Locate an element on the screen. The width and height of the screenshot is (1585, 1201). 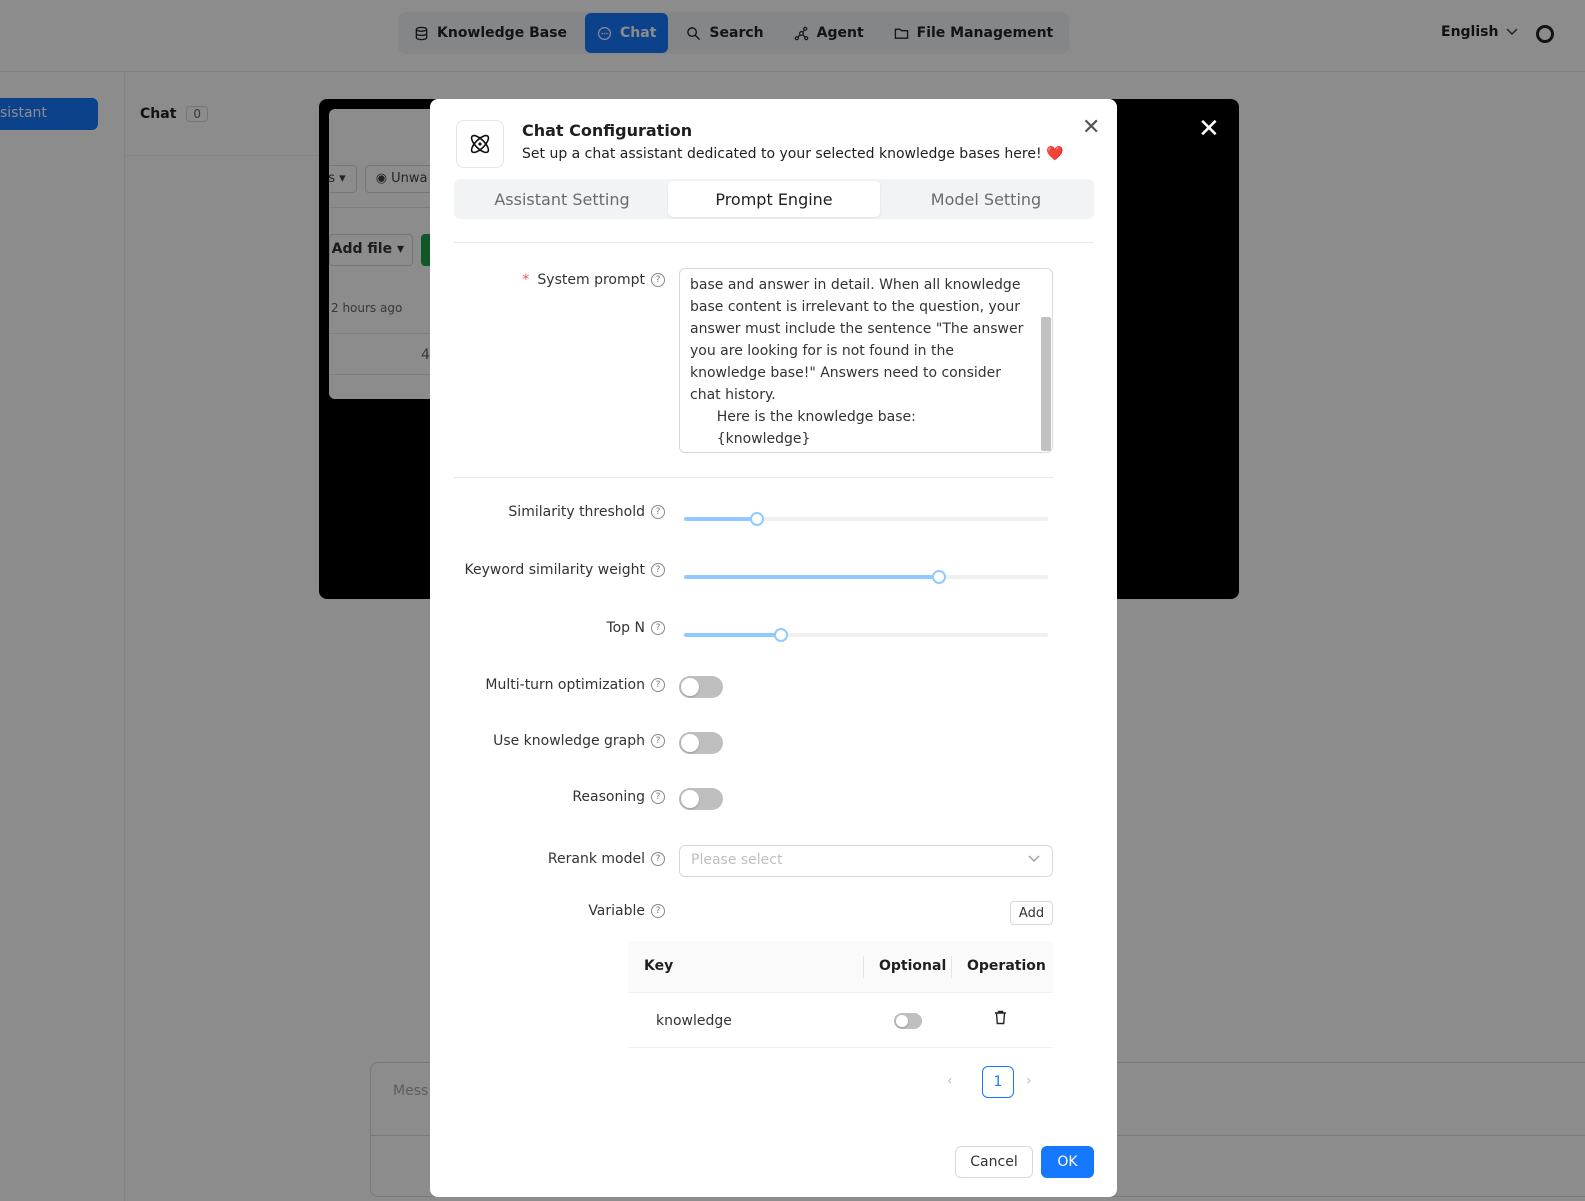
chevron-down-icon is located at coordinates (1034, 858).